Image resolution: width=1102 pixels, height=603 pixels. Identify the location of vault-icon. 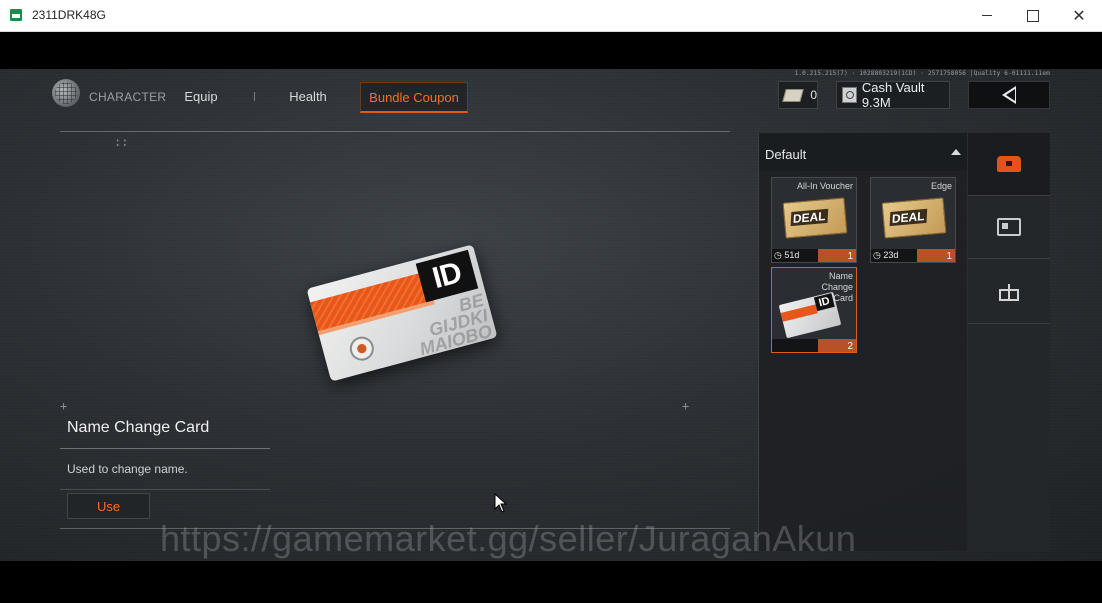
(849, 95).